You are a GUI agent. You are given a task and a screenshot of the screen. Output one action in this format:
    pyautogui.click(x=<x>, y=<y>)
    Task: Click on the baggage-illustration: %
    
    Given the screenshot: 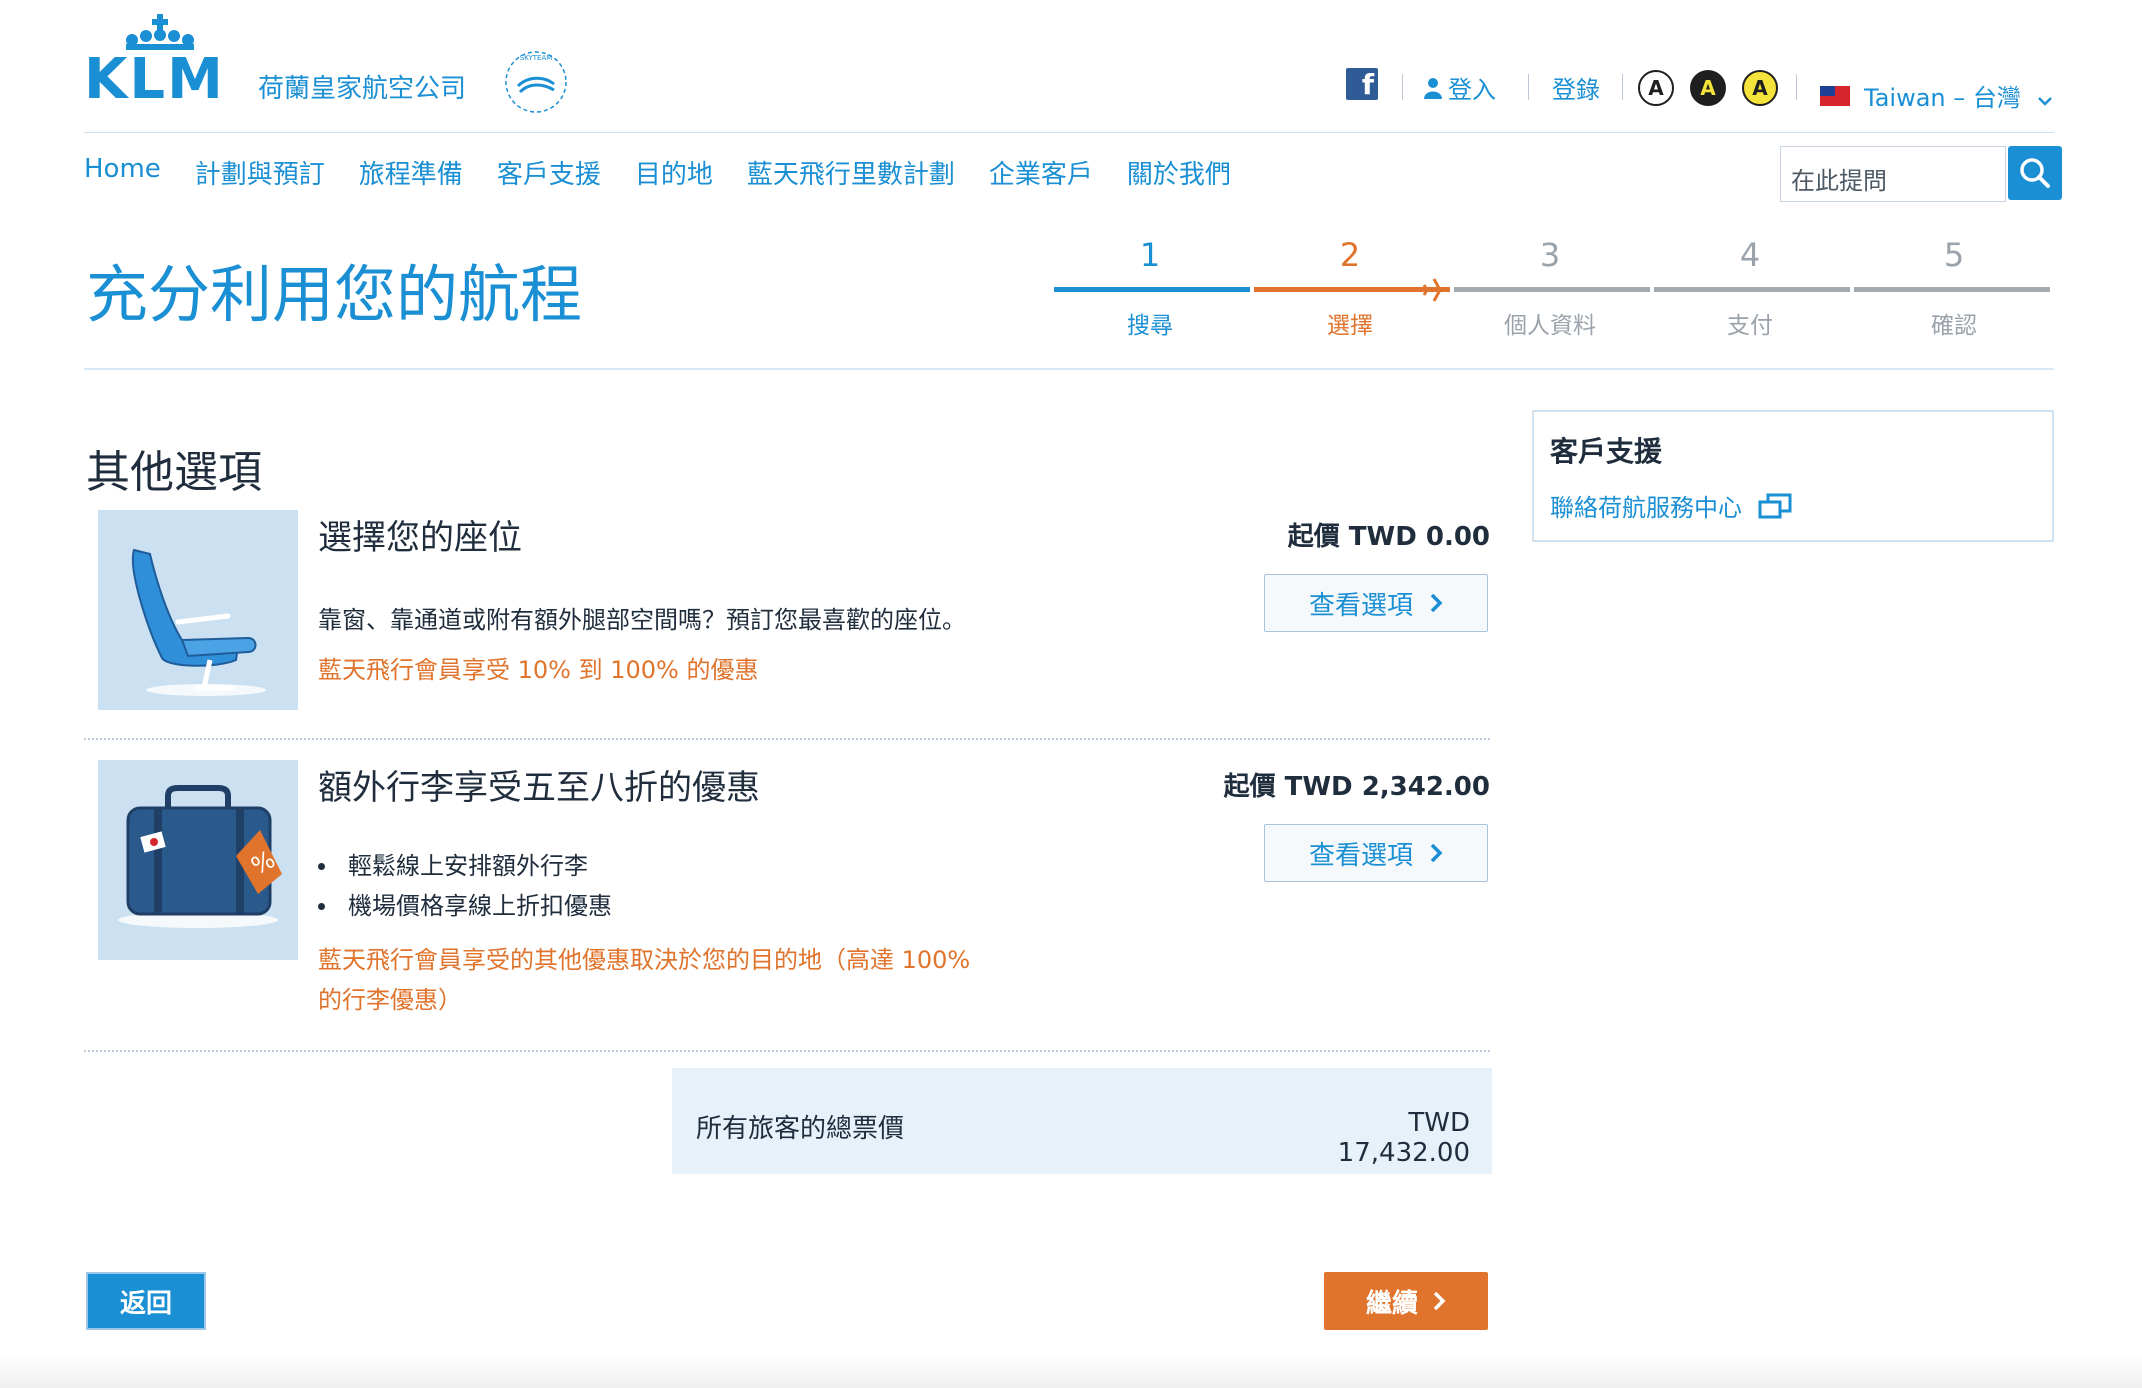 What is the action you would take?
    pyautogui.click(x=198, y=860)
    